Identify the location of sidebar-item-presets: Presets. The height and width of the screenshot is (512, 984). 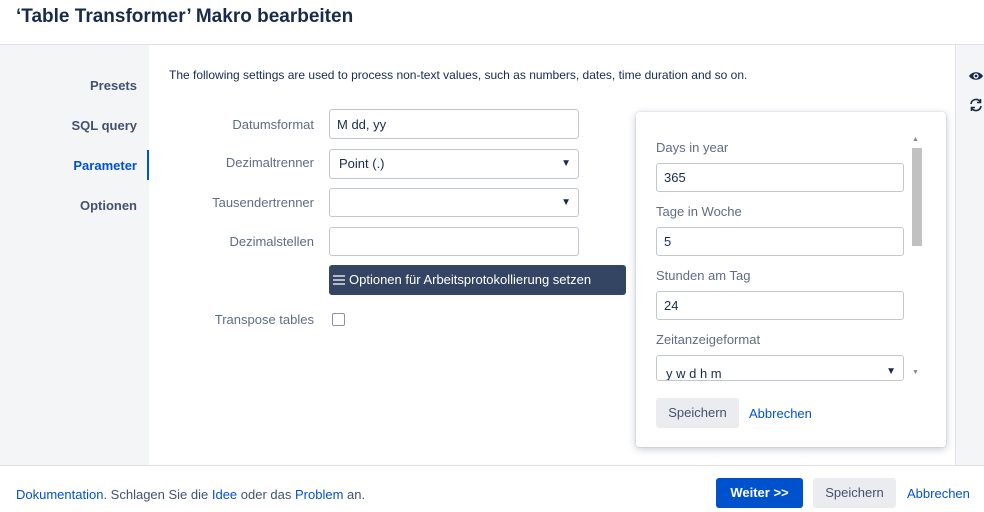
(113, 85).